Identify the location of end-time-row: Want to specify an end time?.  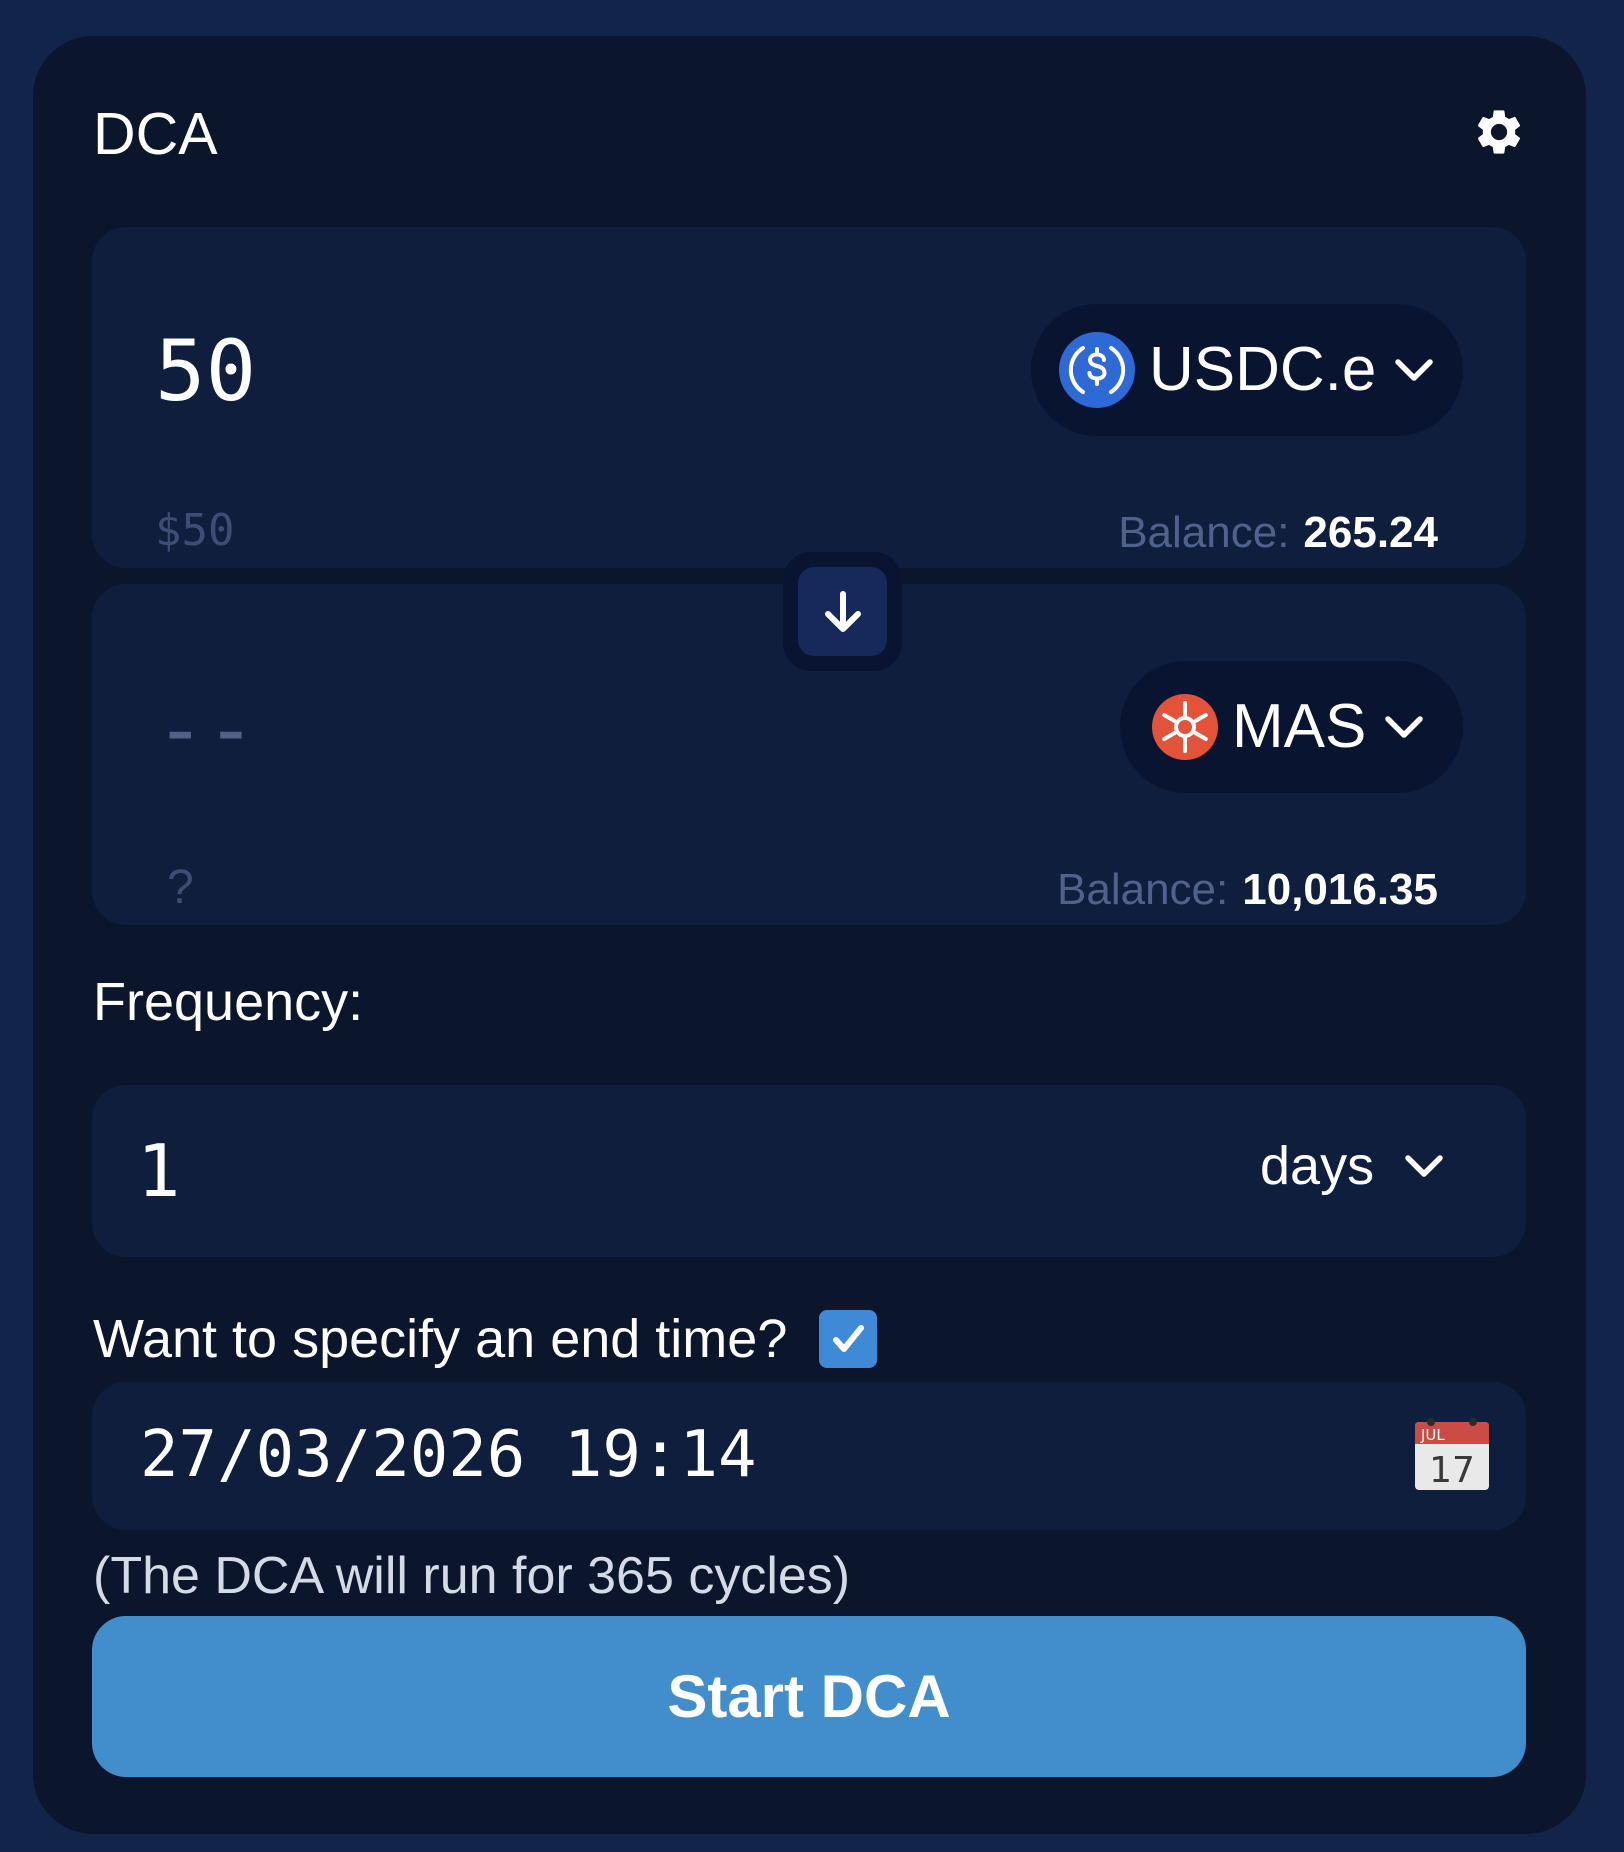
(485, 1339).